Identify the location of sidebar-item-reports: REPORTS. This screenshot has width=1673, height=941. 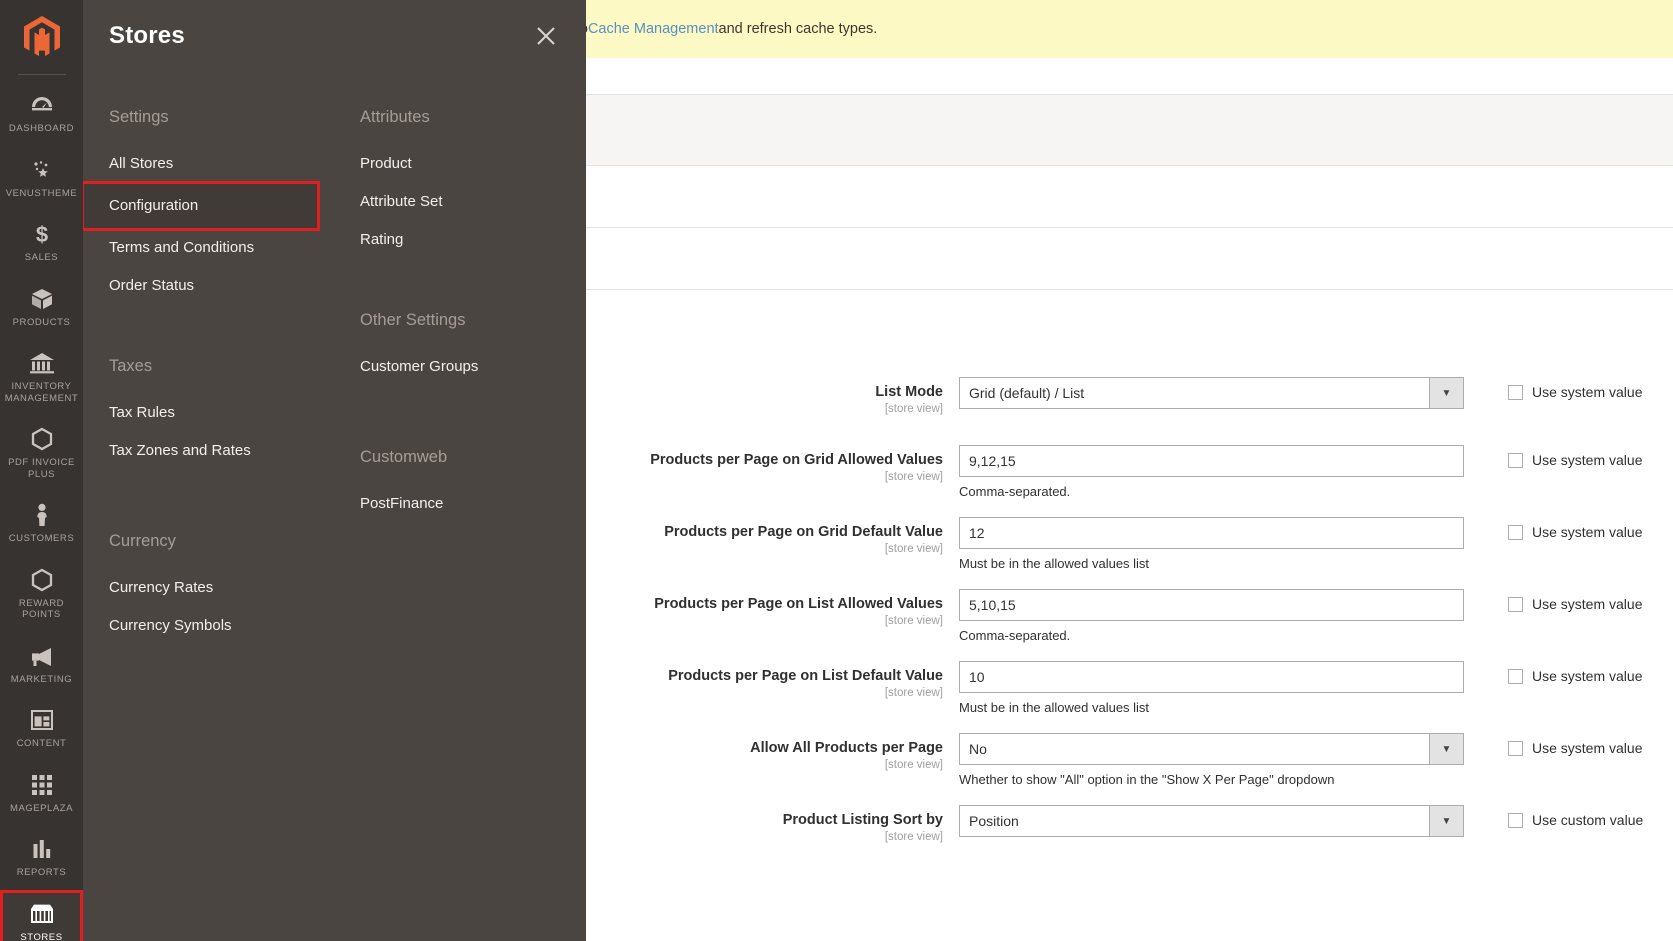
(41, 857).